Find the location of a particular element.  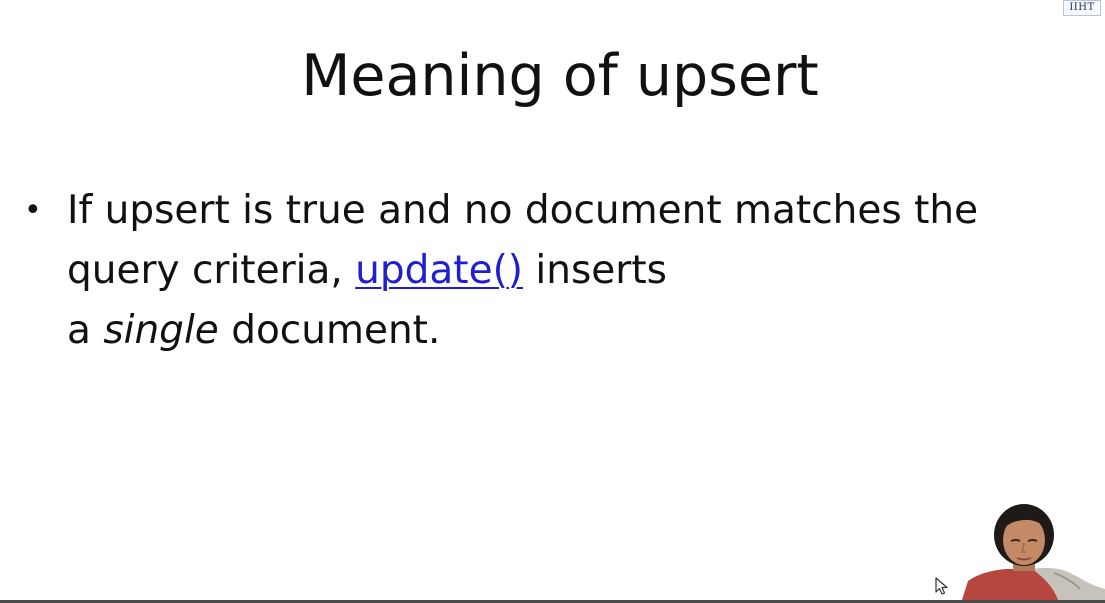

bullet-line-2-prefix: query criteria, is located at coordinates (205, 270).